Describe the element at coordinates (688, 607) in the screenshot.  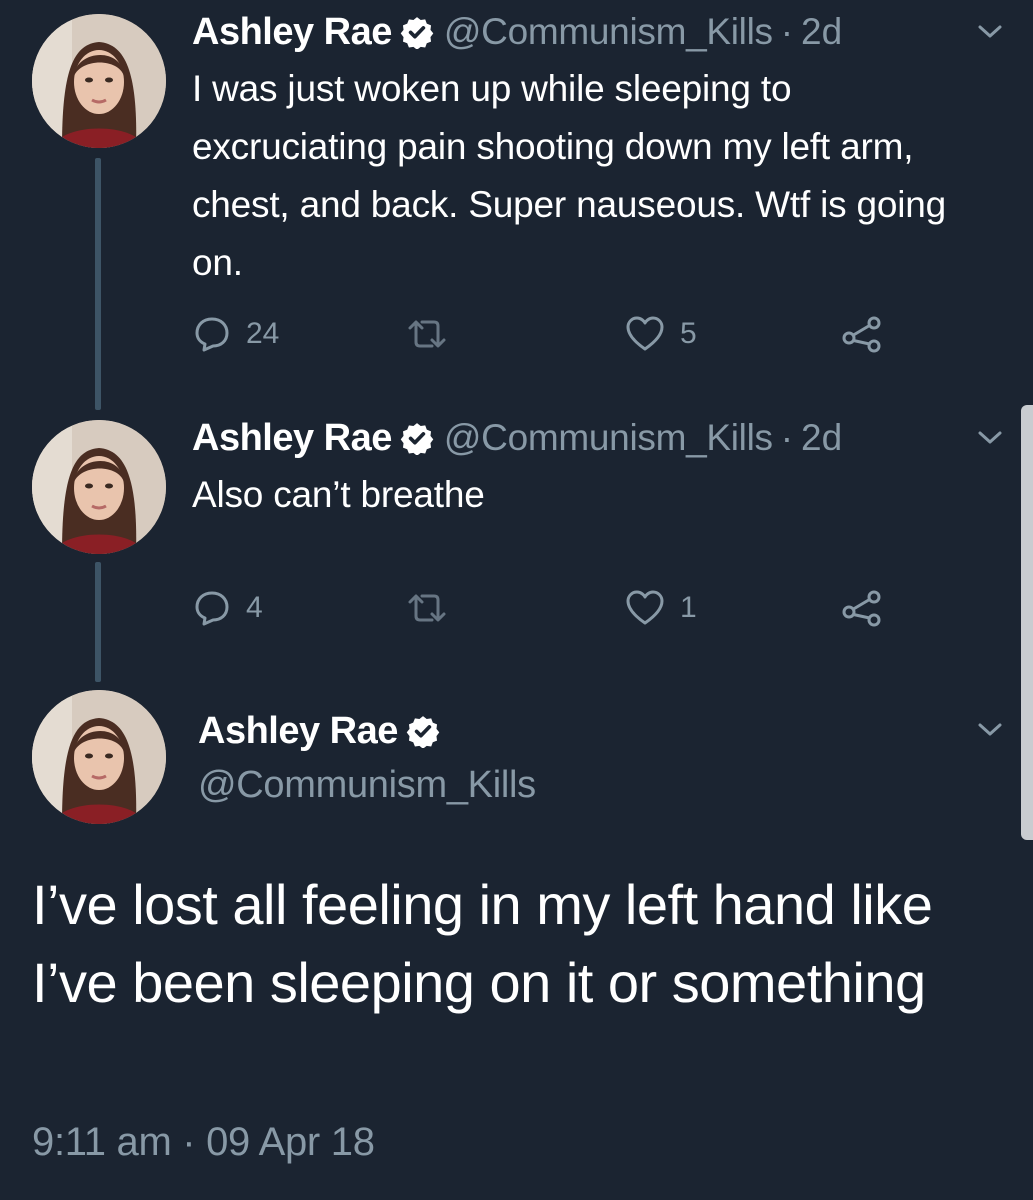
I see `like-count: 1` at that location.